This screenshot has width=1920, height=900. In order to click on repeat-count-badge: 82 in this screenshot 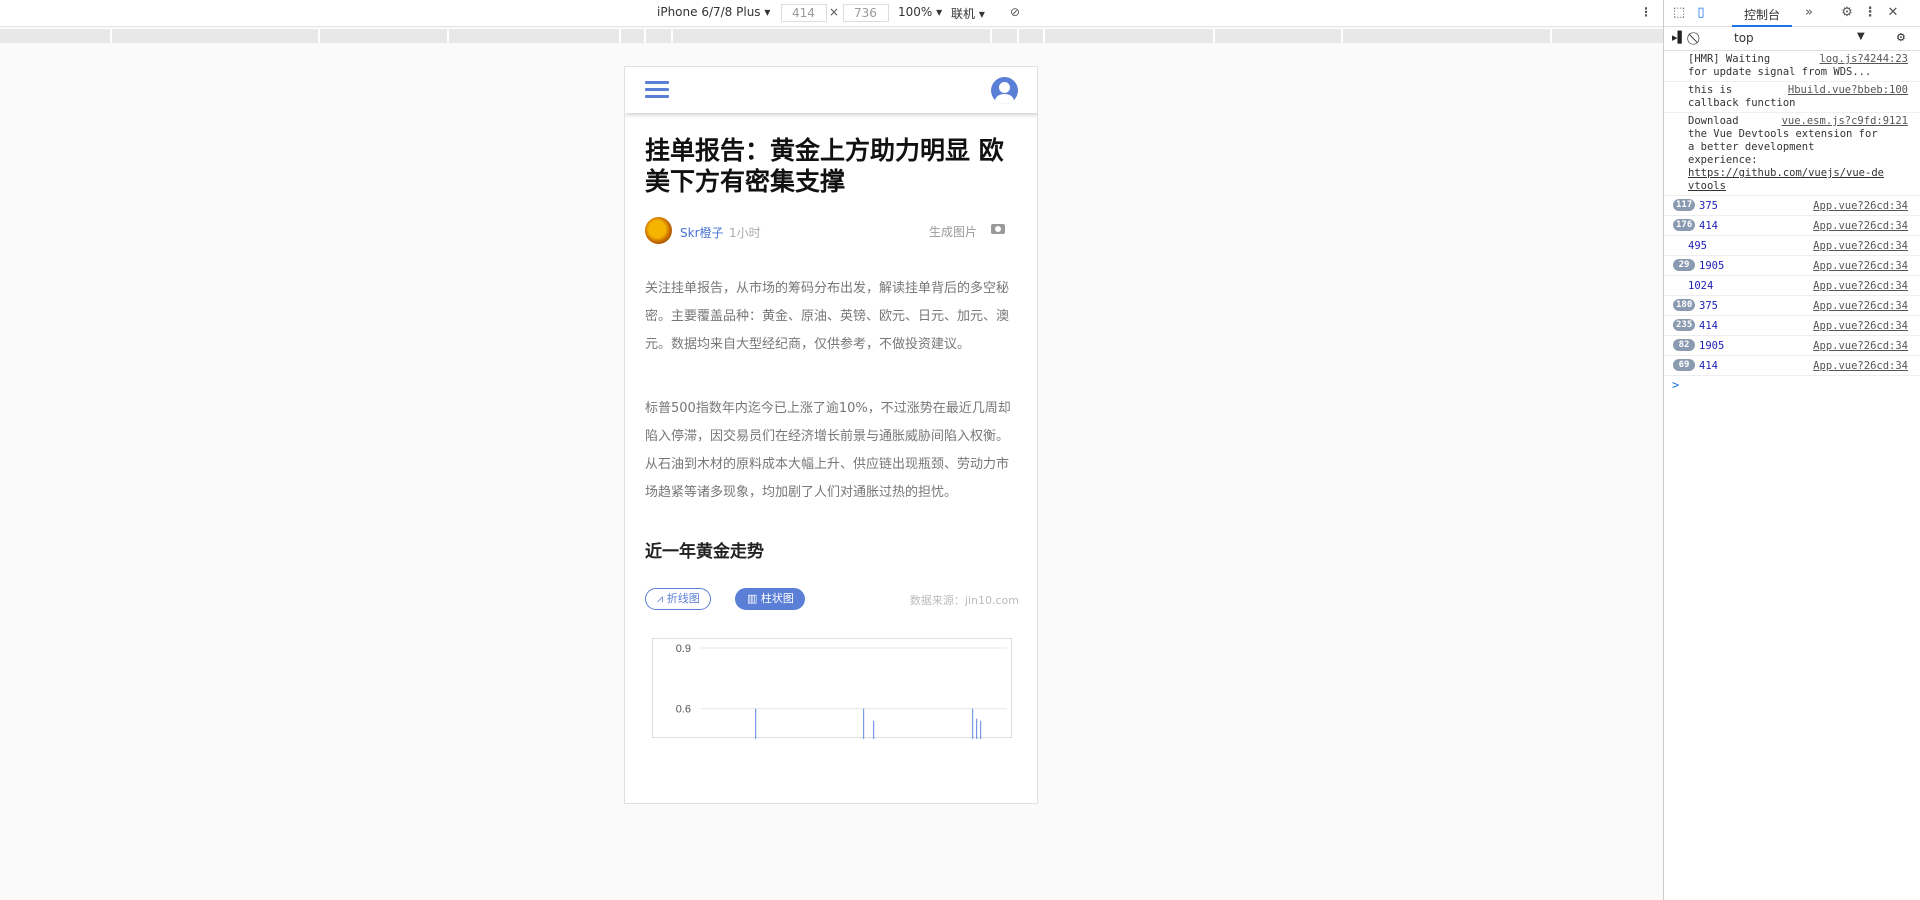, I will do `click(1684, 345)`.